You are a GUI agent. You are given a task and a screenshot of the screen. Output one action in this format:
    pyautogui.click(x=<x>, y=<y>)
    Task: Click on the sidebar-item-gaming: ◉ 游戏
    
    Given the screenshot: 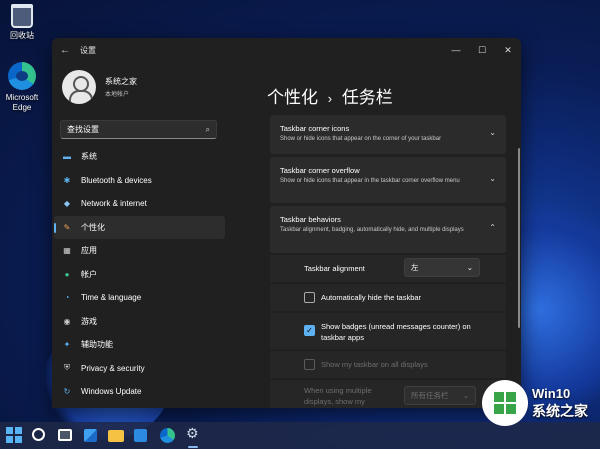 What is the action you would take?
    pyautogui.click(x=139, y=322)
    